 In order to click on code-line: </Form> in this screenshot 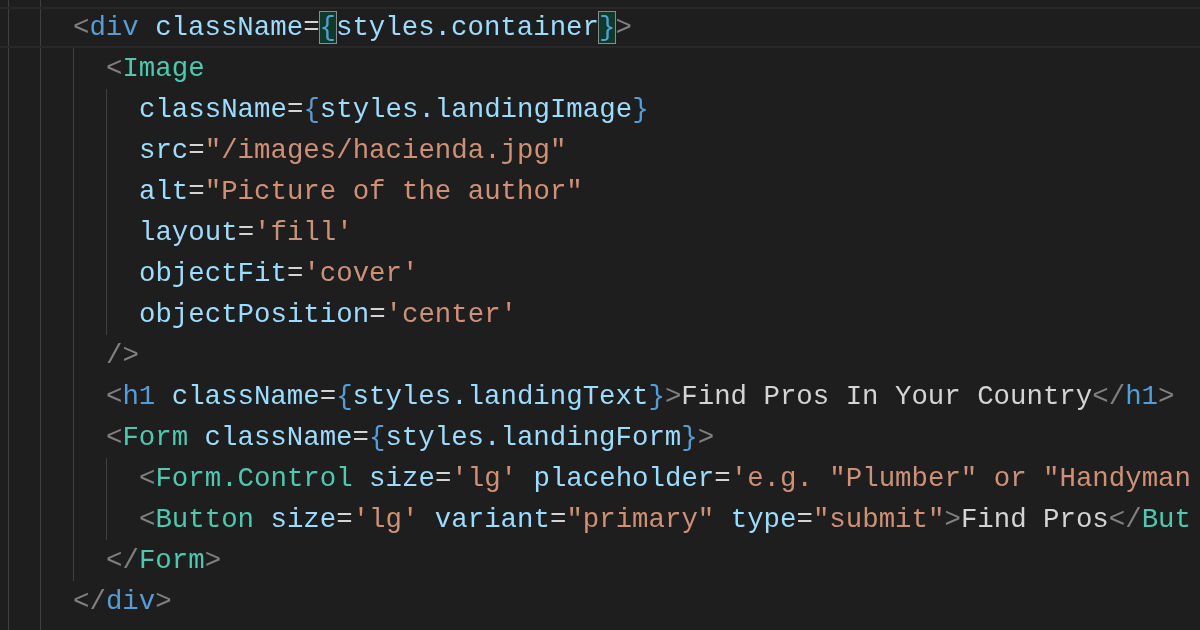, I will do `click(164, 561)`.